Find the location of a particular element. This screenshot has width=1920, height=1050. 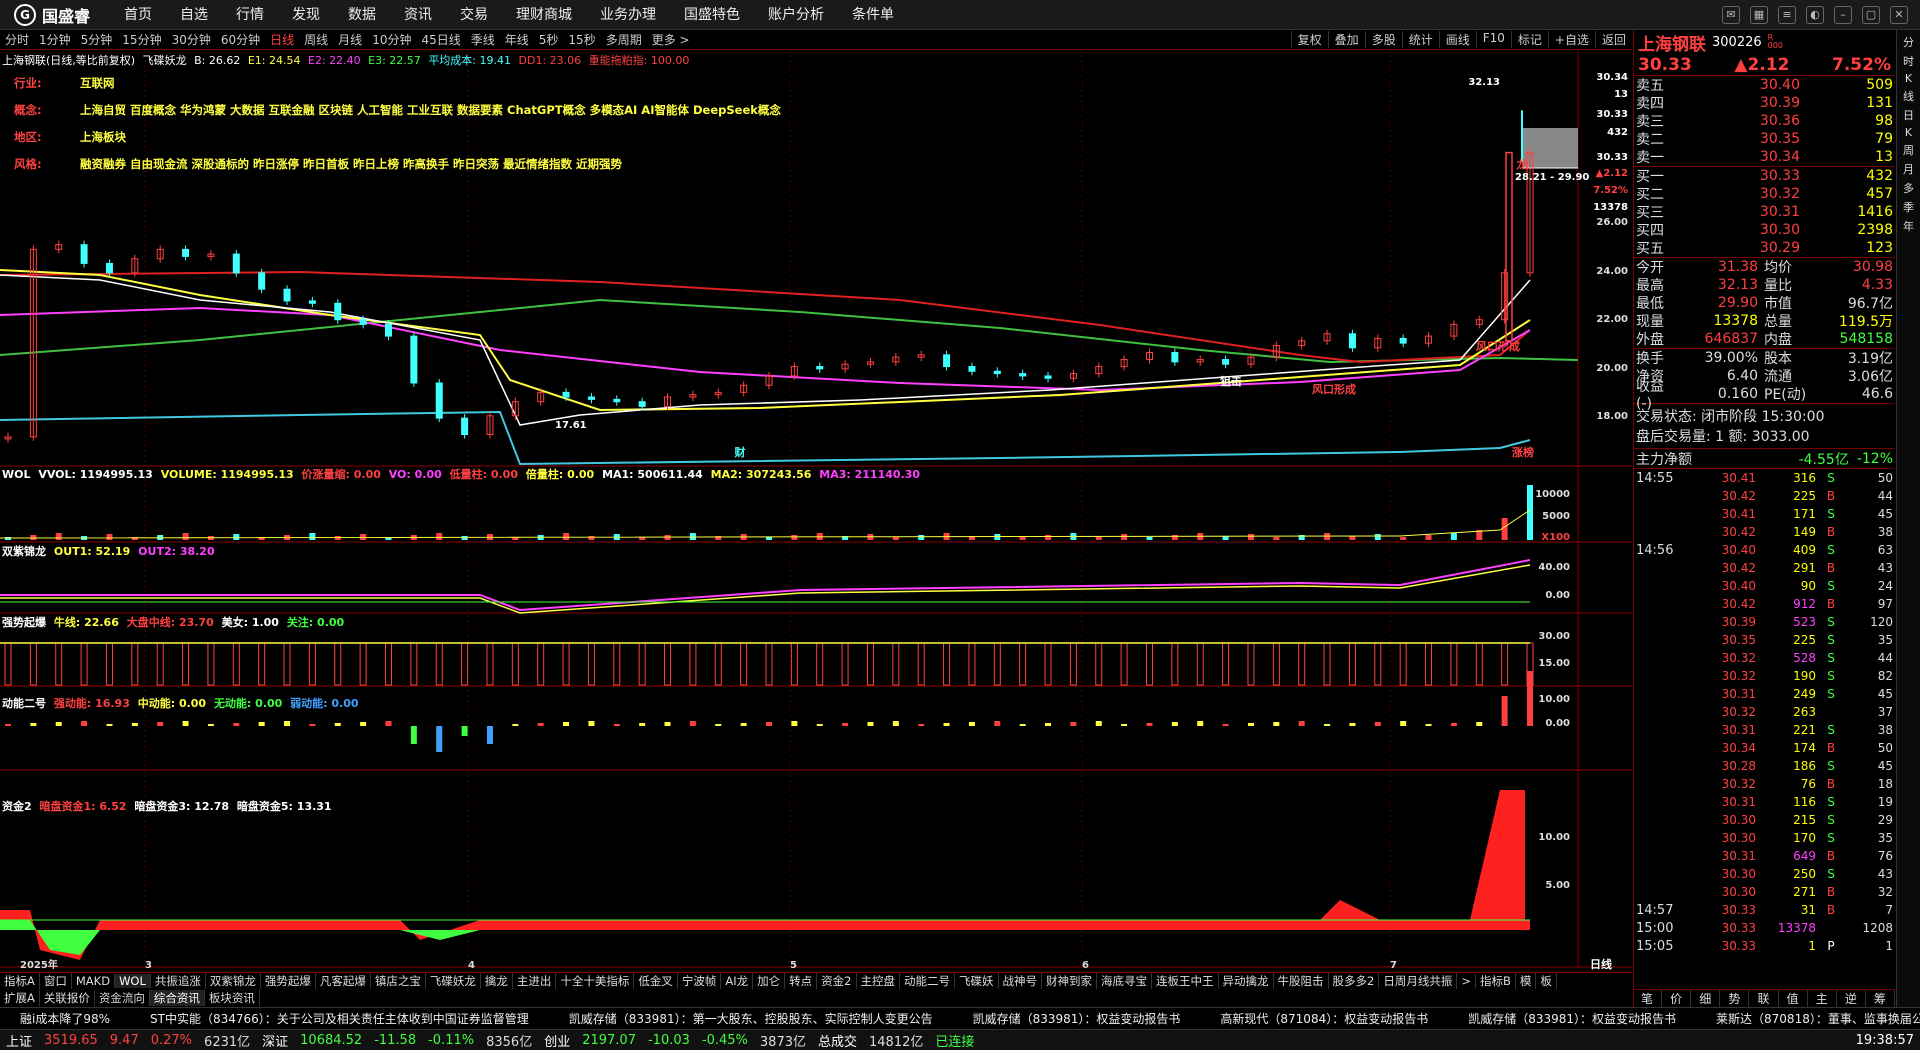

toolbar-button: 多股 is located at coordinates (1383, 39).